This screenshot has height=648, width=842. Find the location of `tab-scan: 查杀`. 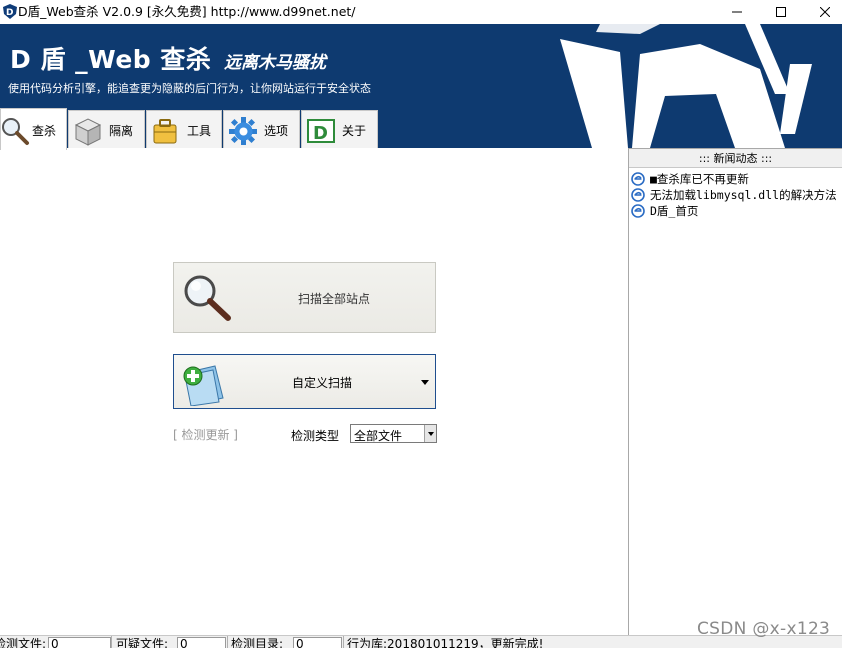

tab-scan: 查杀 is located at coordinates (33, 129).